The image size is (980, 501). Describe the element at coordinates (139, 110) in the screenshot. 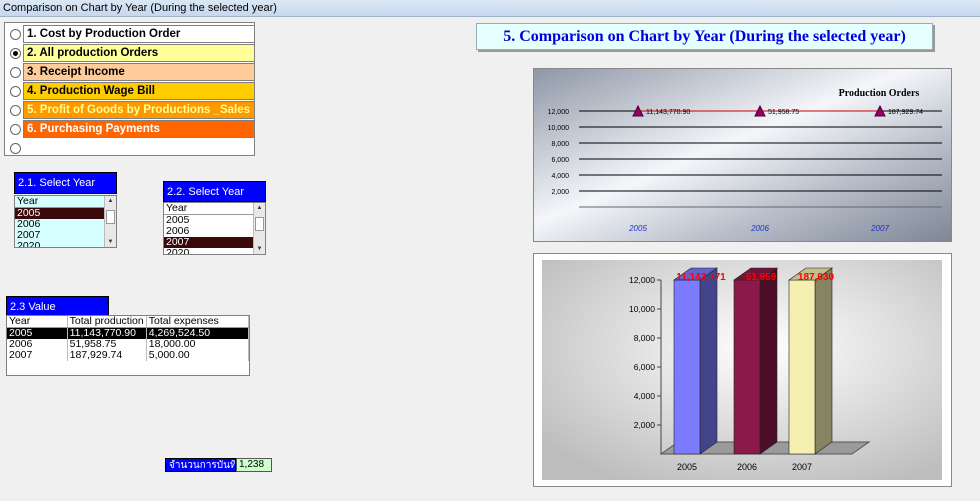

I see `menu-option-5: 5. Profit of Goods by Productions _Sales` at that location.